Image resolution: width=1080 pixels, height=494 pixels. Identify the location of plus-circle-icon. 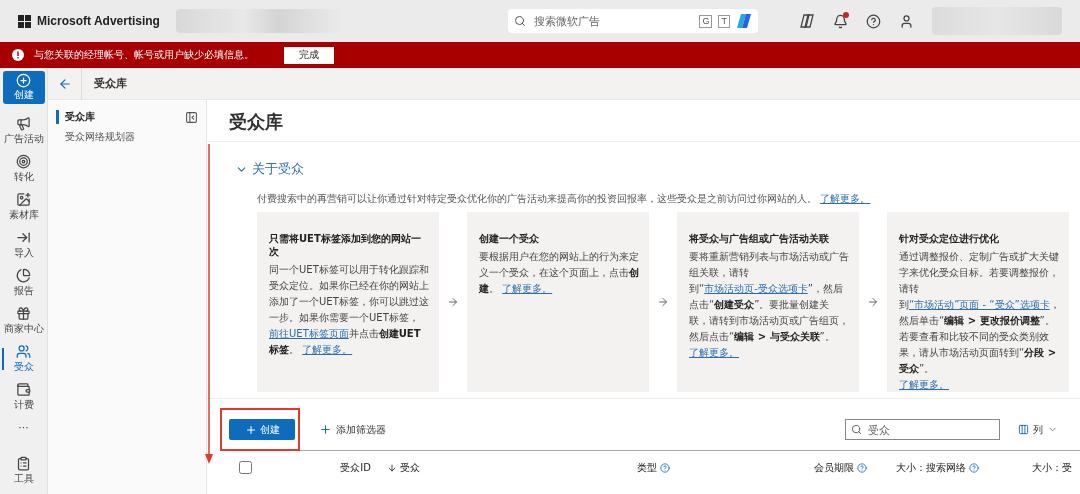
(23, 80).